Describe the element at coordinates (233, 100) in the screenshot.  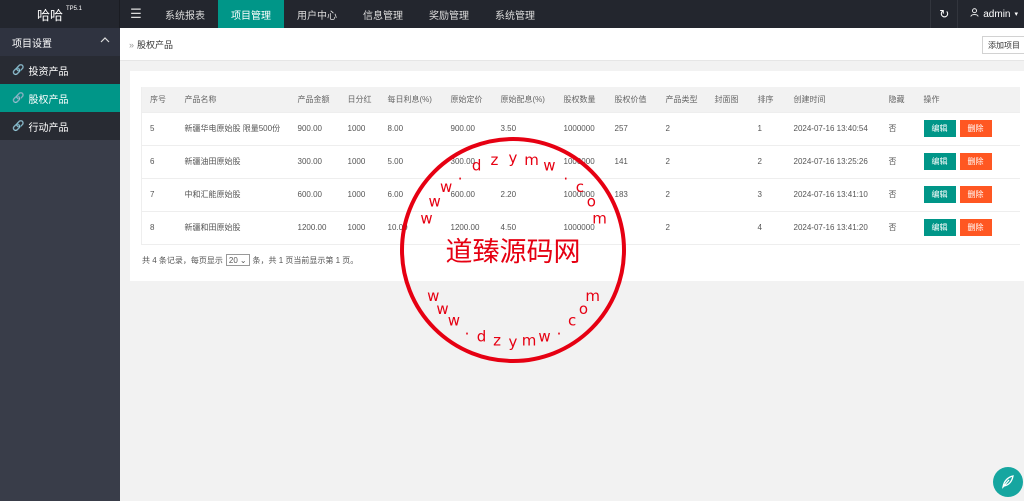
I see `col-header: 产品名称` at that location.